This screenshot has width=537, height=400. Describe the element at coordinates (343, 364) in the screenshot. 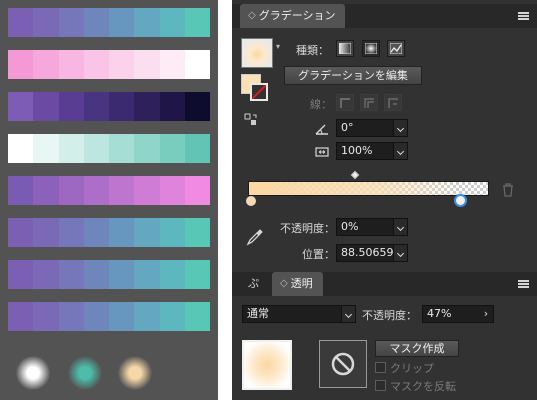

I see `mask-thumbnail` at that location.